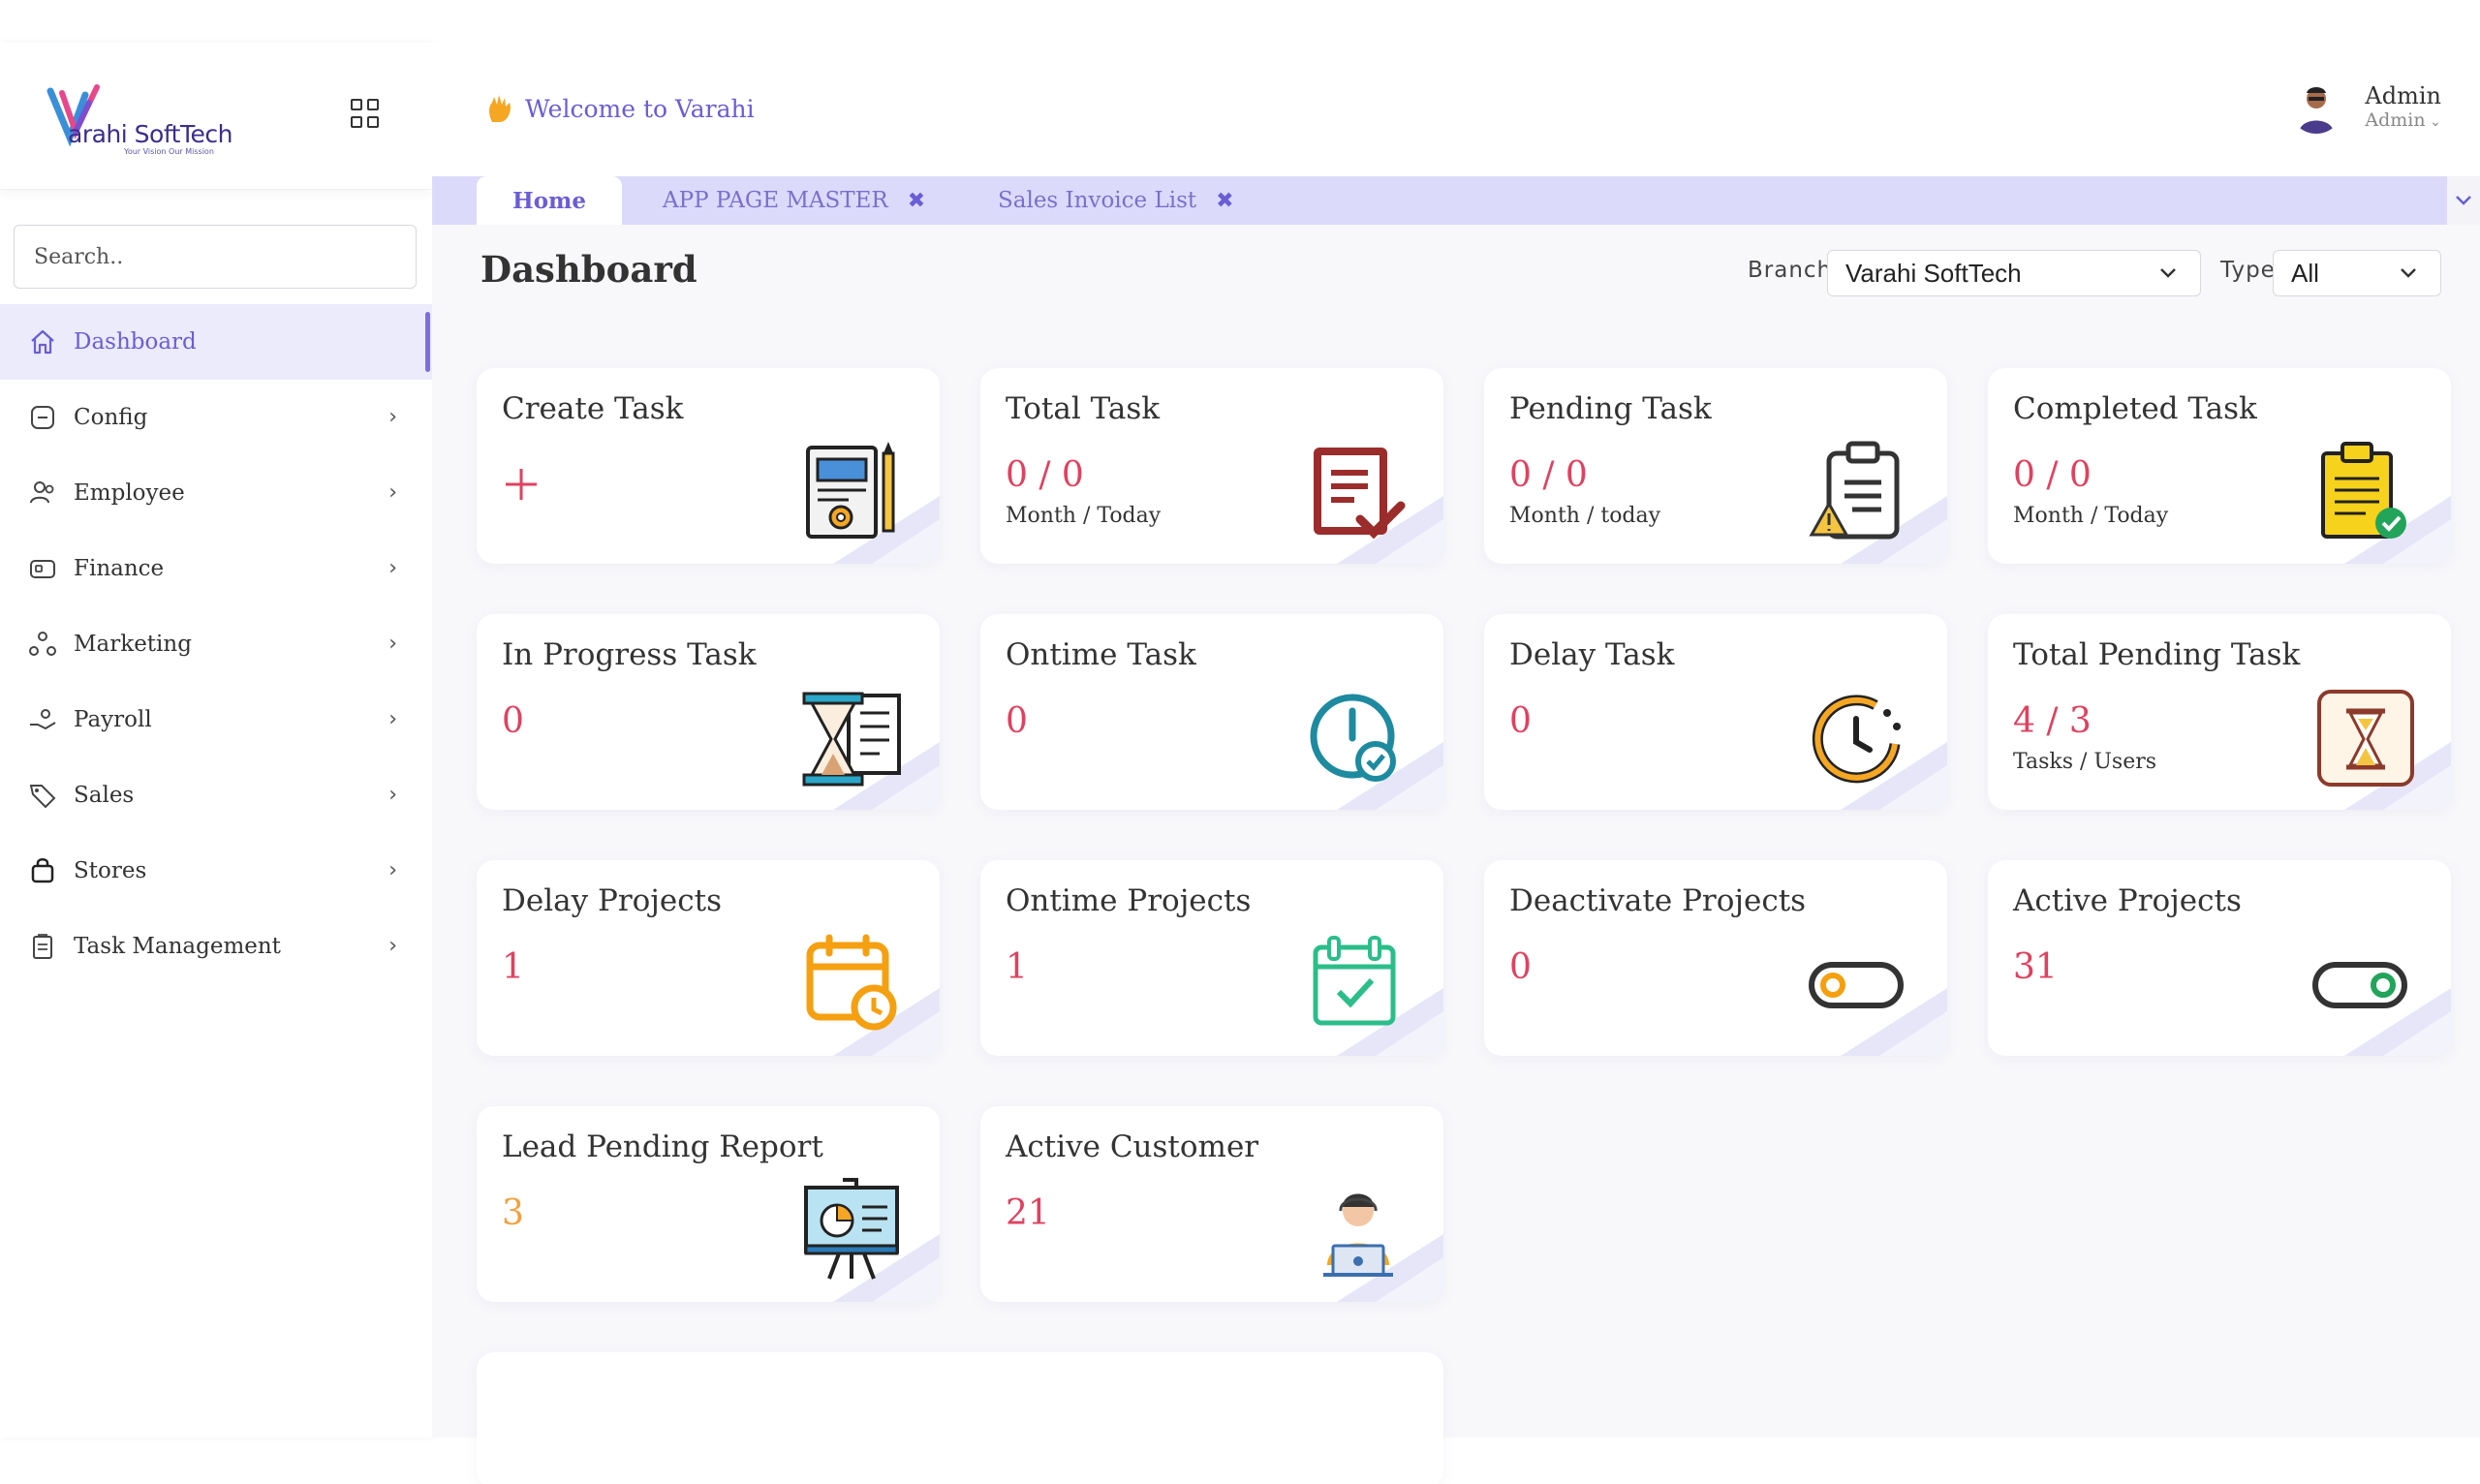 This screenshot has width=2480, height=1484. I want to click on user-name: Admin, so click(2403, 95).